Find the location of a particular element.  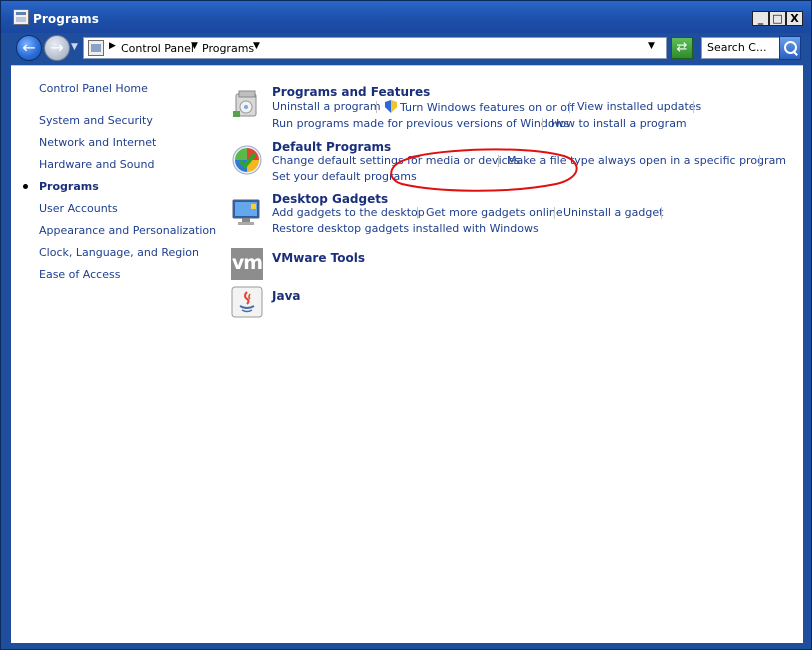

view-installed-updates-link: View installed updates is located at coordinates (639, 106).